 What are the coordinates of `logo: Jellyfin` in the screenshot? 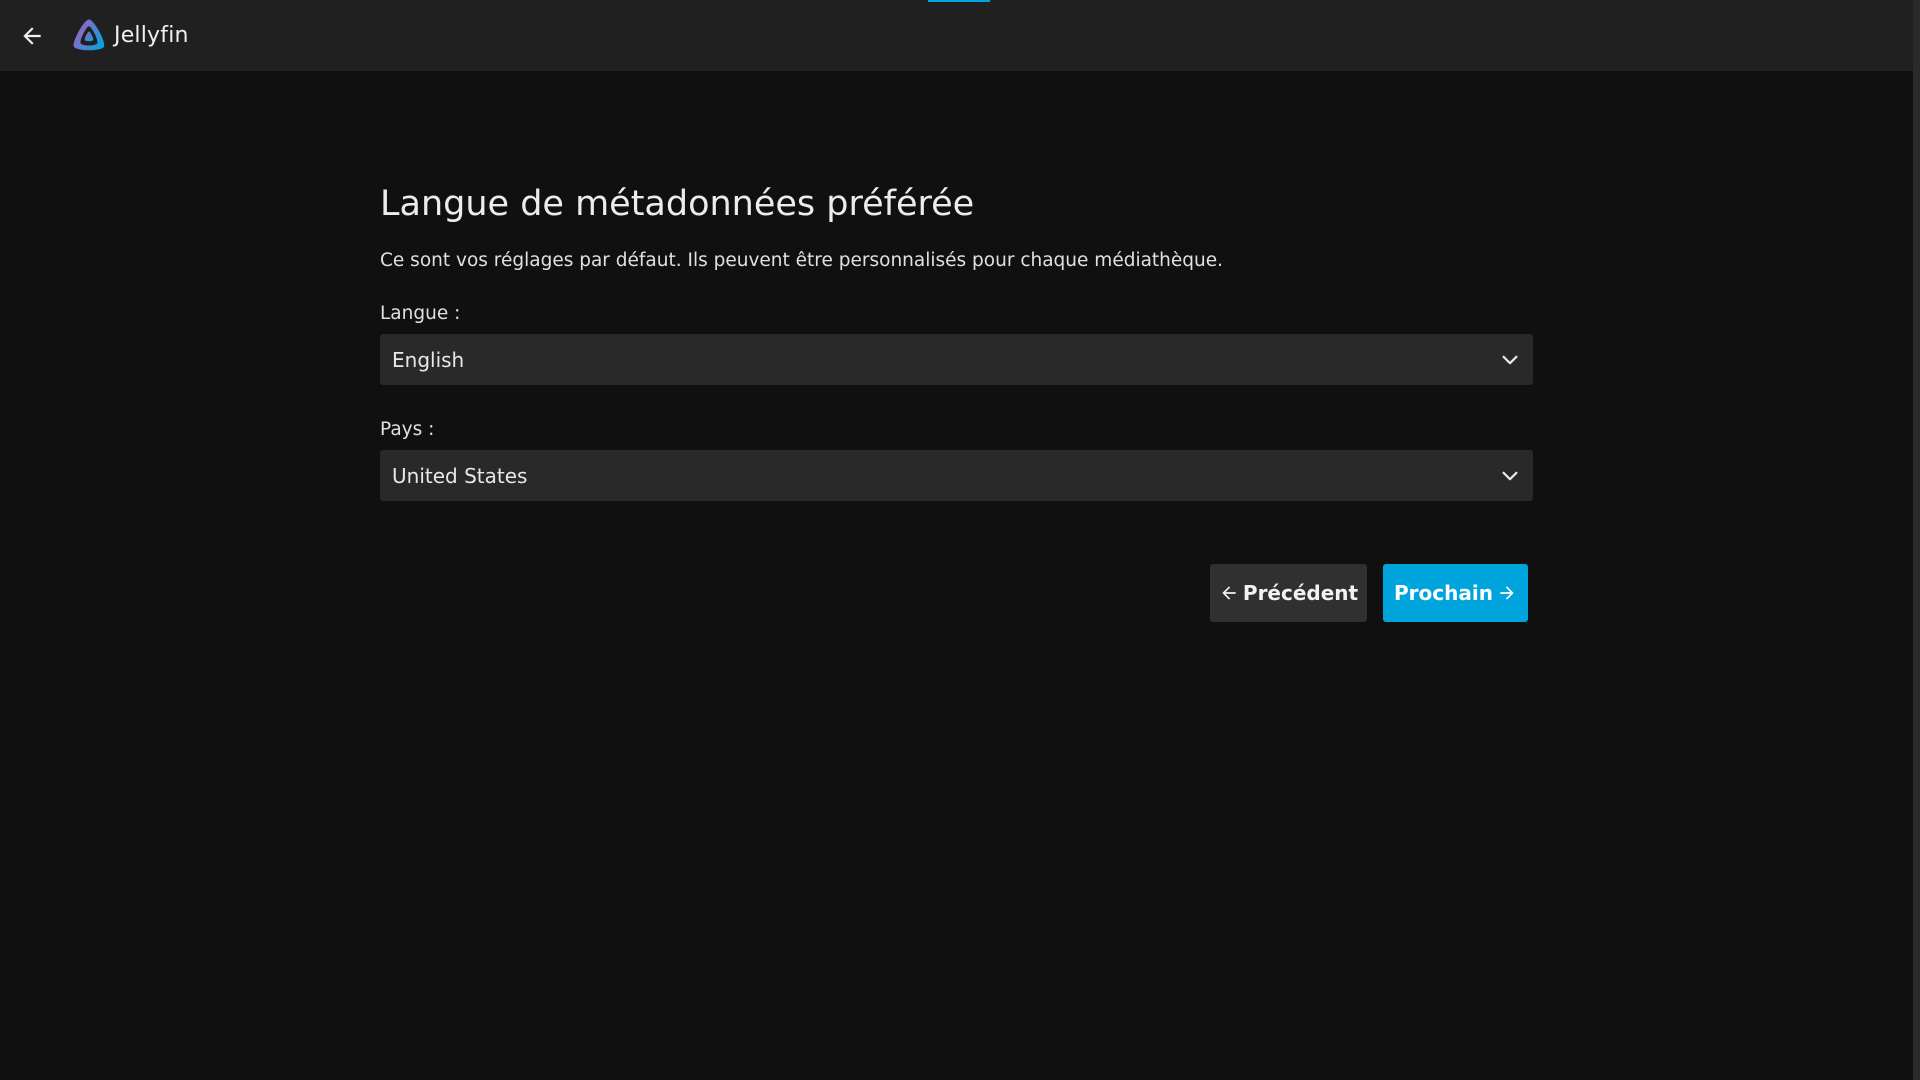 It's located at (129, 36).